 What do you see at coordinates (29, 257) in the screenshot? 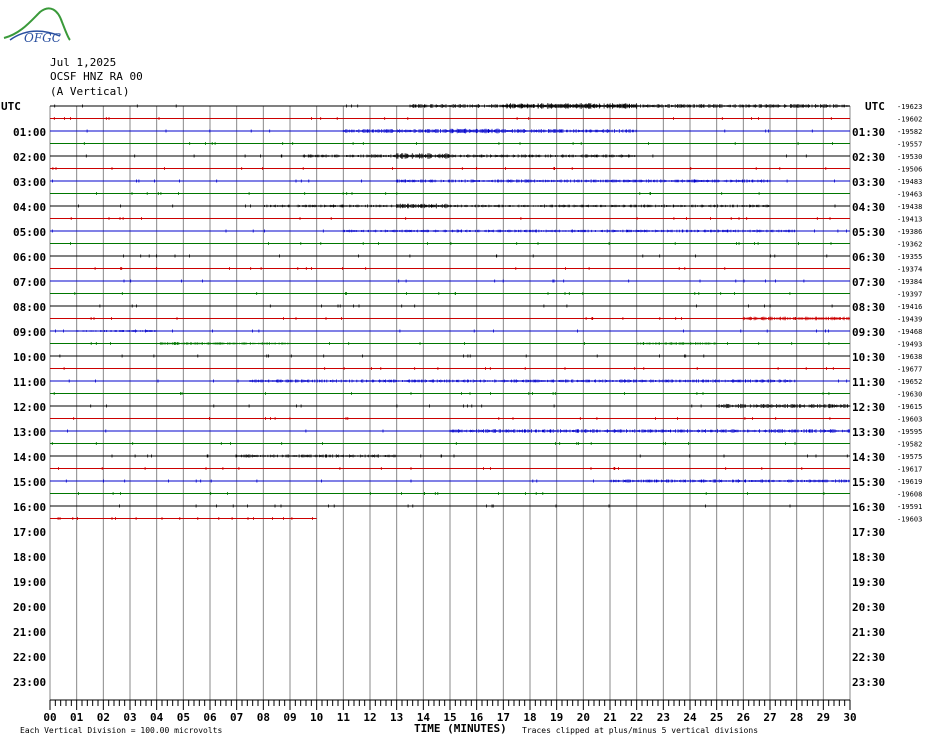
I see `left-hour-label-6: 06:00` at bounding box center [29, 257].